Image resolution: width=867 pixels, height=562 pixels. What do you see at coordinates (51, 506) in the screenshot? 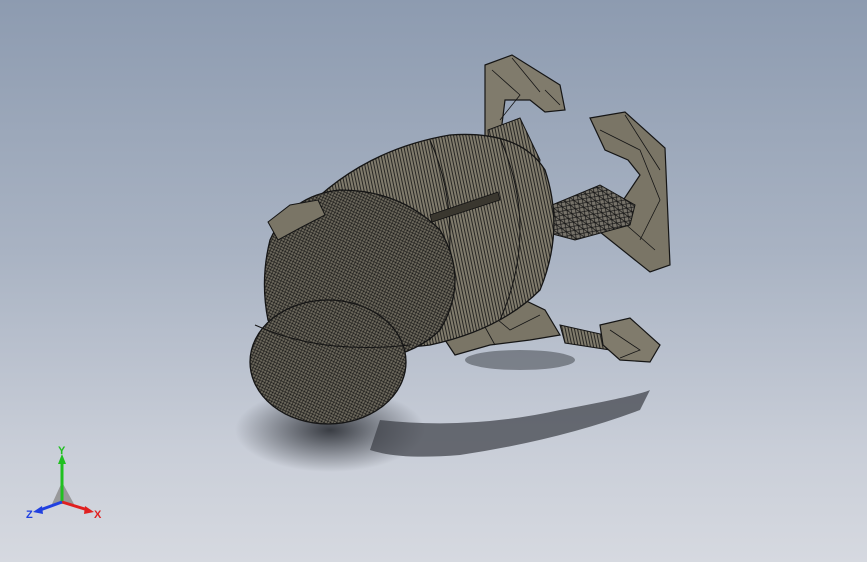
I see `z-axis-arrow` at bounding box center [51, 506].